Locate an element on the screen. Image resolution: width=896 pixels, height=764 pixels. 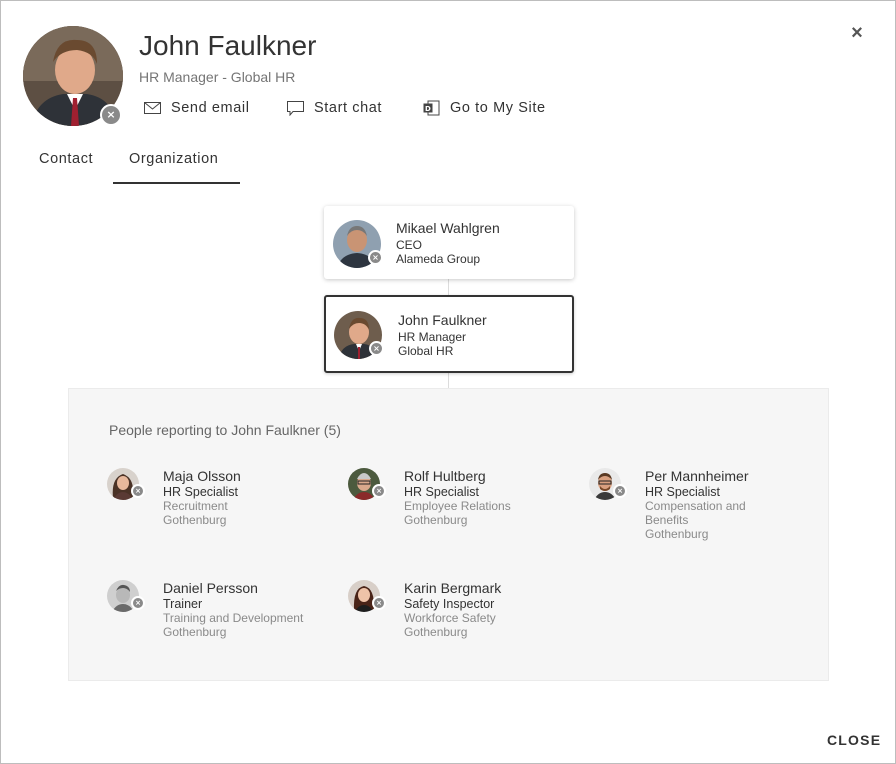
mail-icon is located at coordinates (152, 108).